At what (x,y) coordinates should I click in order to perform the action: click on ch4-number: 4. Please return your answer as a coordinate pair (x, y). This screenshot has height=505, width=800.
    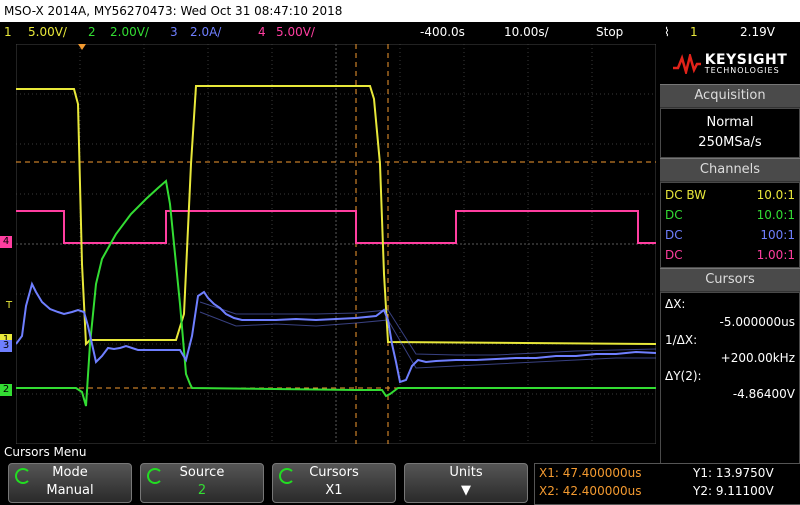
    Looking at the image, I should click on (262, 32).